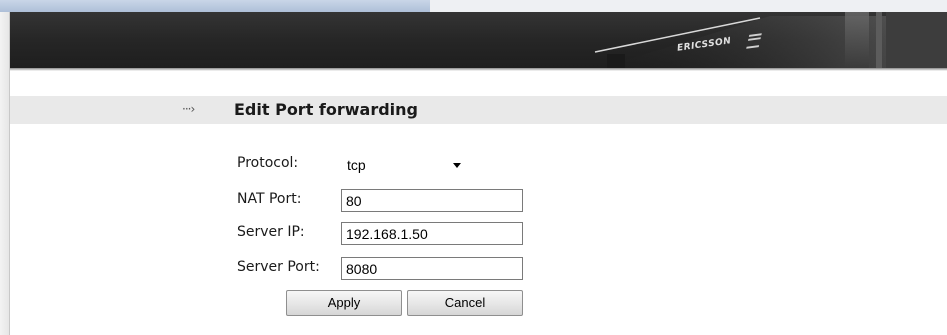 Image resolution: width=947 pixels, height=335 pixels. I want to click on server-ip-label: Server IP:, so click(271, 232).